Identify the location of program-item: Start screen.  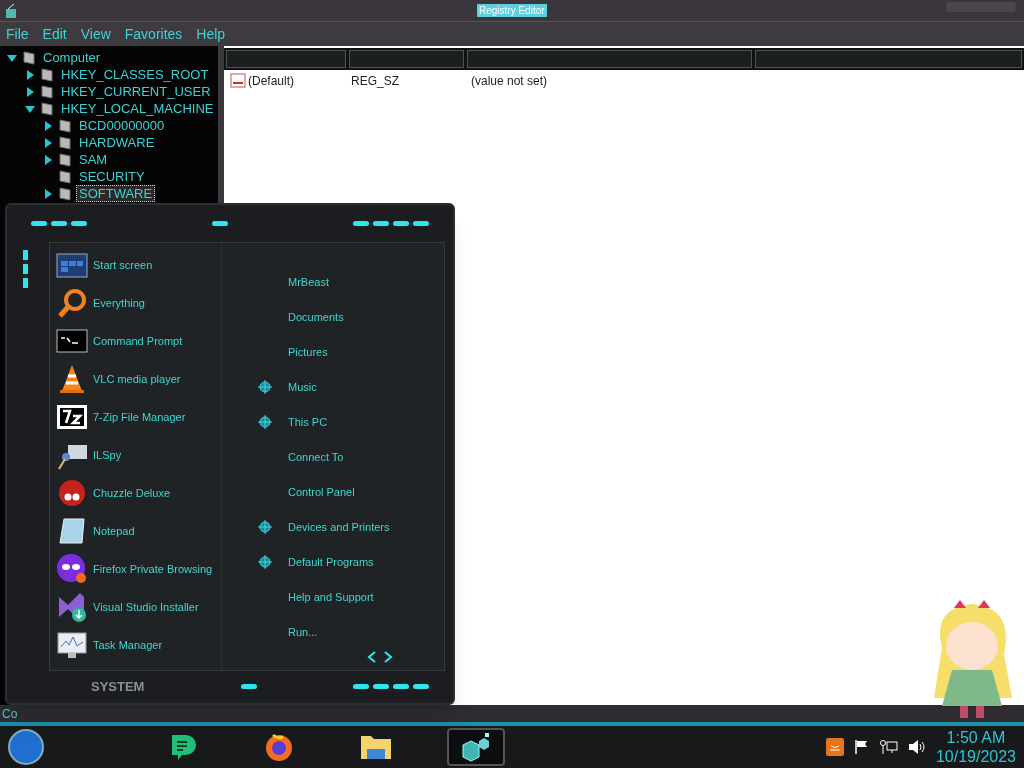
(138, 264).